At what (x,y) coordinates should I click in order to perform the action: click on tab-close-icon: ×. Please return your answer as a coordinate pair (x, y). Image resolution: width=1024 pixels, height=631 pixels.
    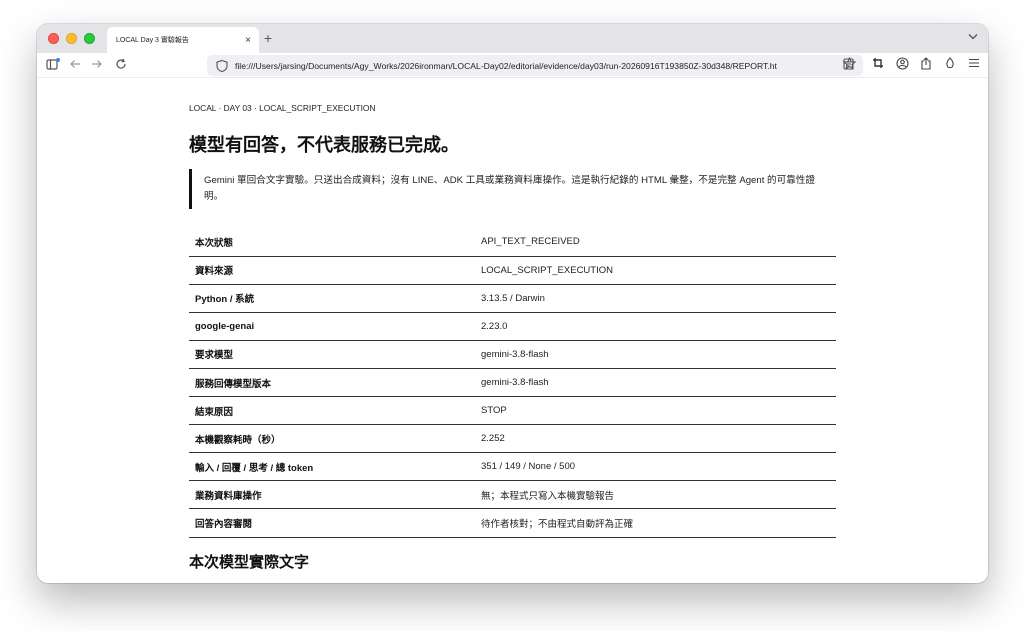
    Looking at the image, I should click on (248, 40).